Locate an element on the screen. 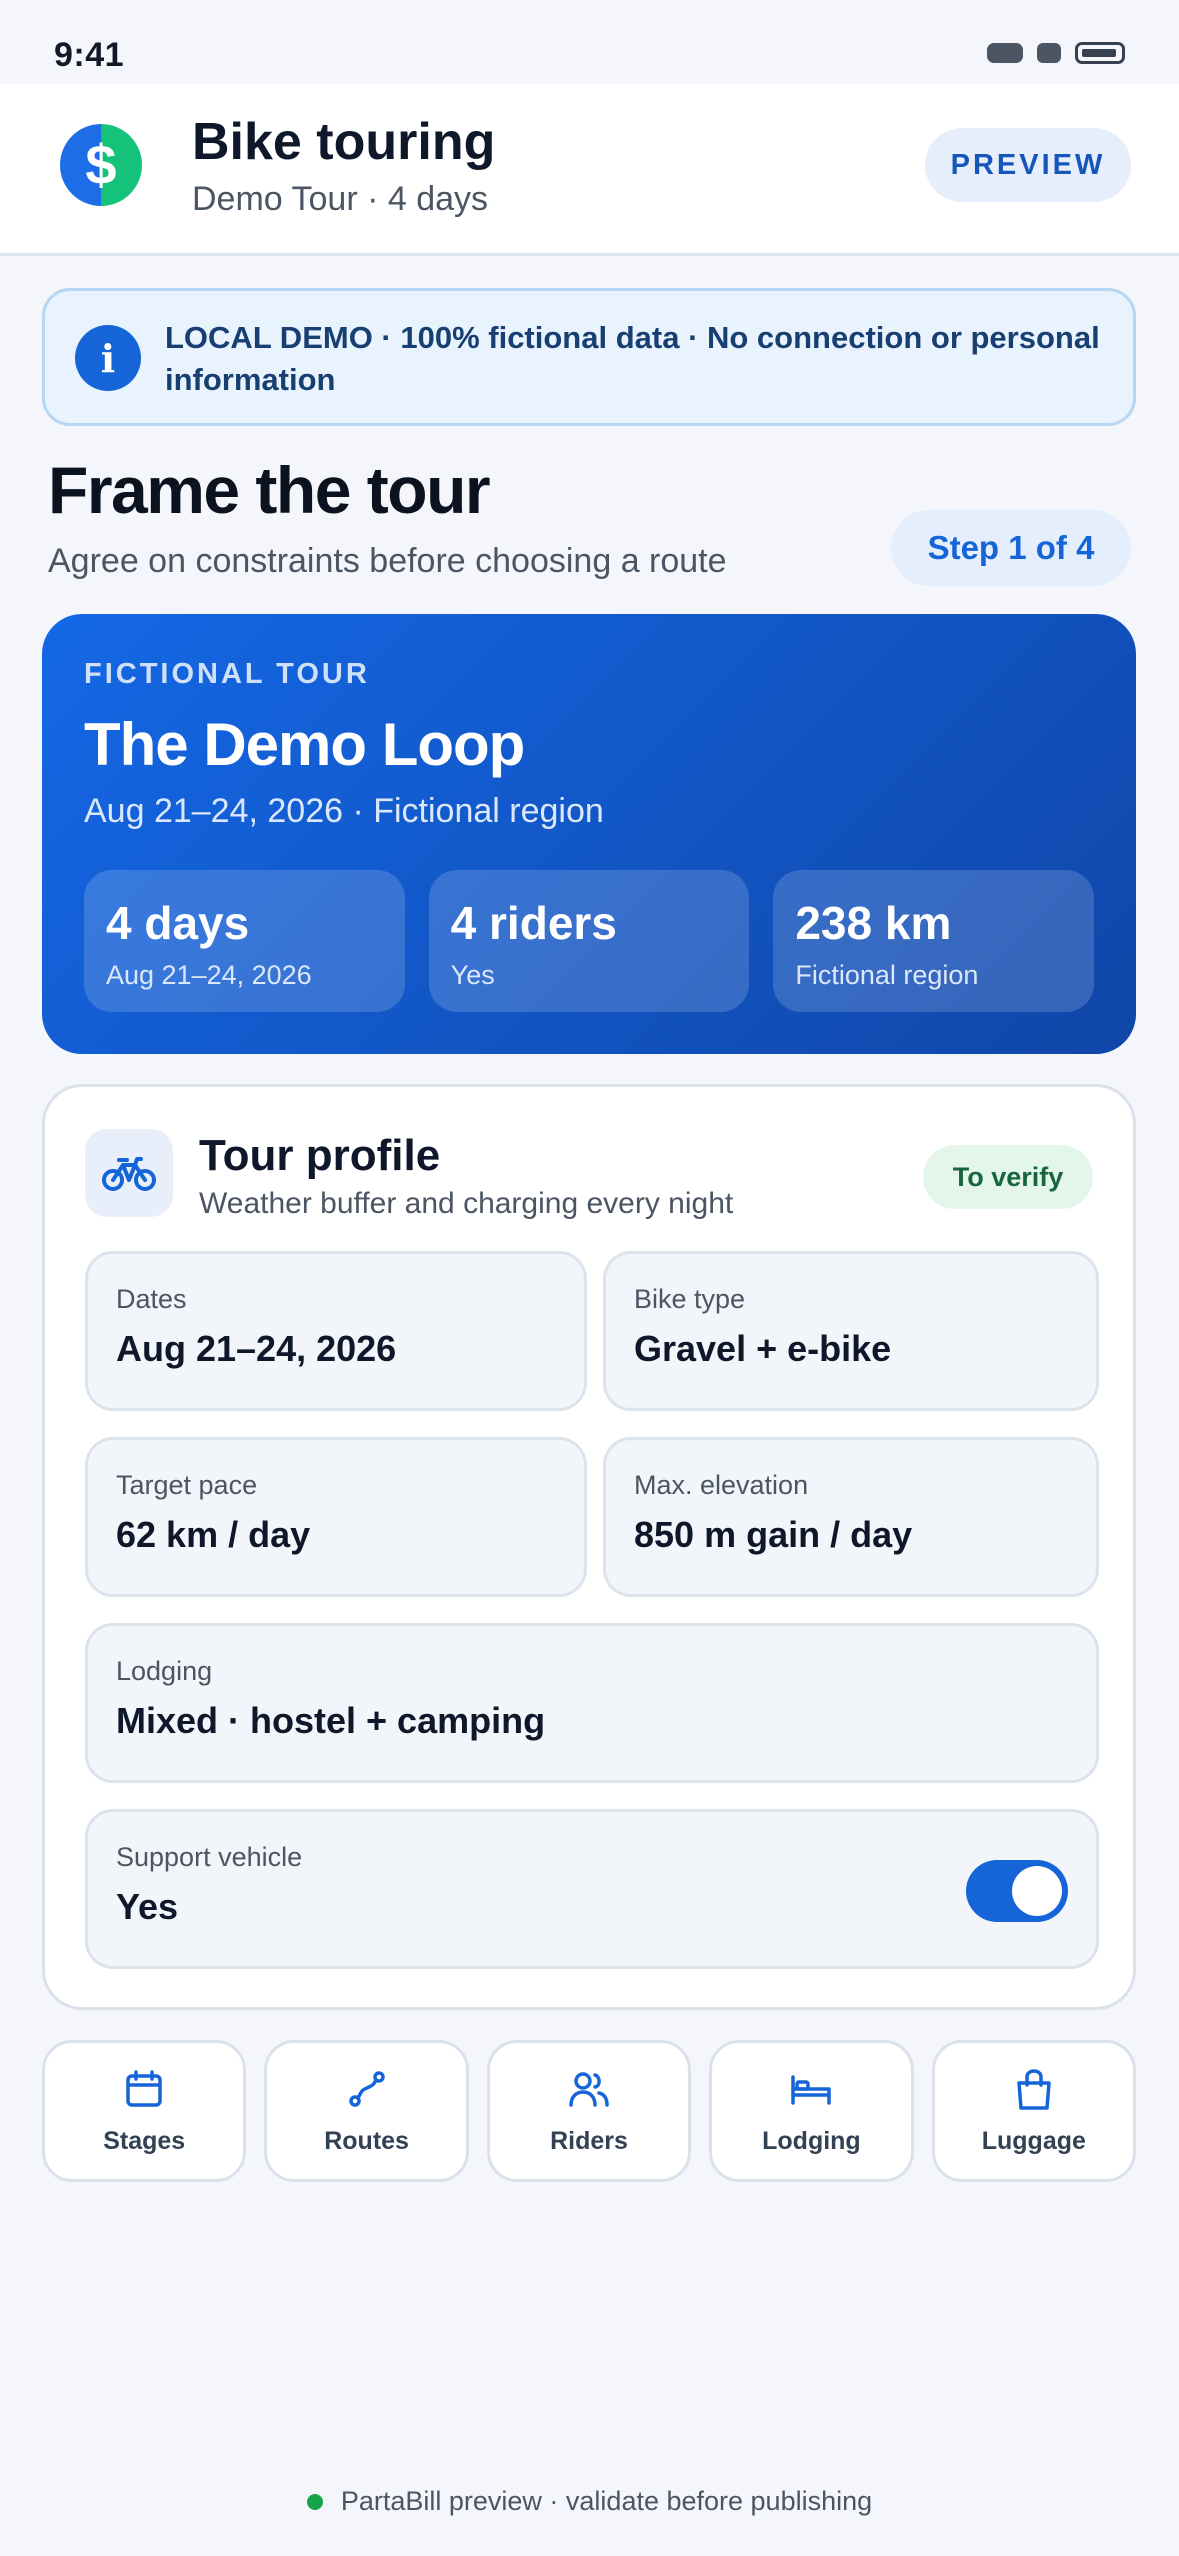 Image resolution: width=1179 pixels, height=2556 pixels. field-label: Bike type is located at coordinates (690, 1299).